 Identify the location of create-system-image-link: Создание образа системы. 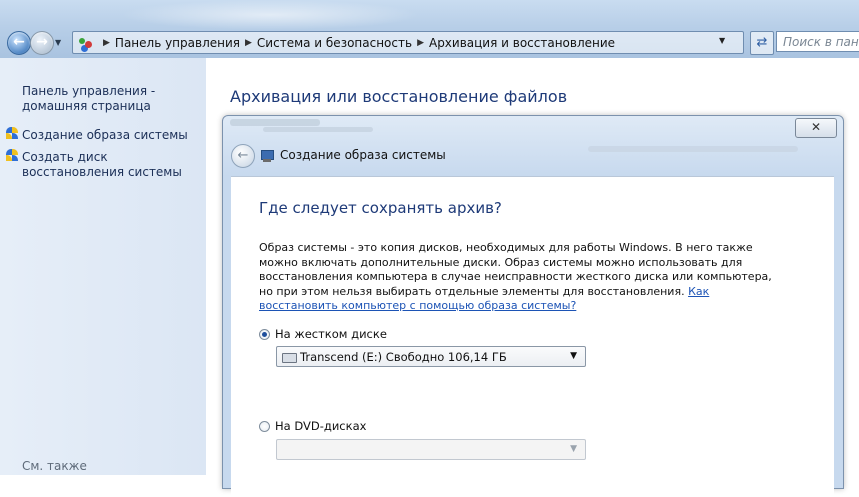
(105, 135).